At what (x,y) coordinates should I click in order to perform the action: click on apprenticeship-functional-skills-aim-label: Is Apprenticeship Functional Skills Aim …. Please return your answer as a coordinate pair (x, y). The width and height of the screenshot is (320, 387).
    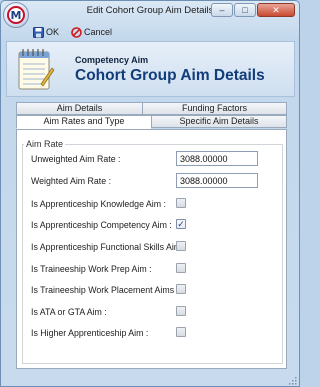
    Looking at the image, I should click on (108, 247).